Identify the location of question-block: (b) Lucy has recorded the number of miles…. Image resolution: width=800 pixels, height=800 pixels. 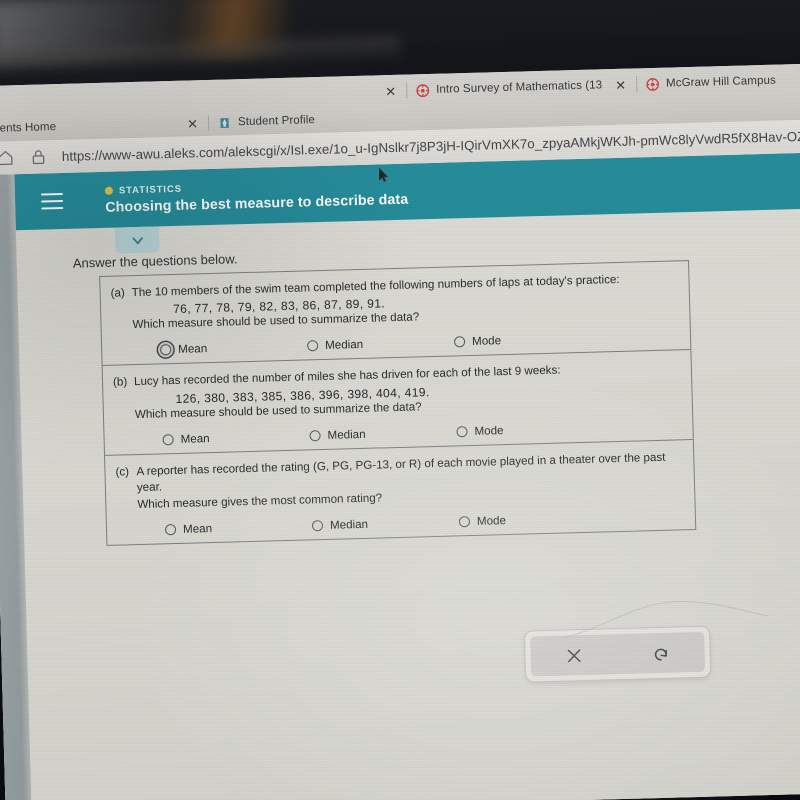
(397, 403).